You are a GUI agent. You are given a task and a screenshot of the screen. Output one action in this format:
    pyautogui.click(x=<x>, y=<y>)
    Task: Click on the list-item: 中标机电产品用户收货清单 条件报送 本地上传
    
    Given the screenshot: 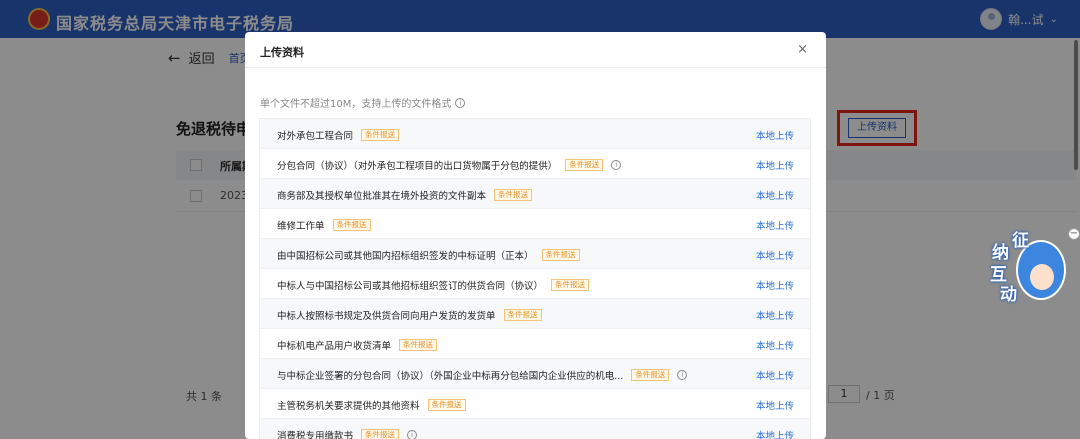 What is the action you would take?
    pyautogui.click(x=535, y=344)
    